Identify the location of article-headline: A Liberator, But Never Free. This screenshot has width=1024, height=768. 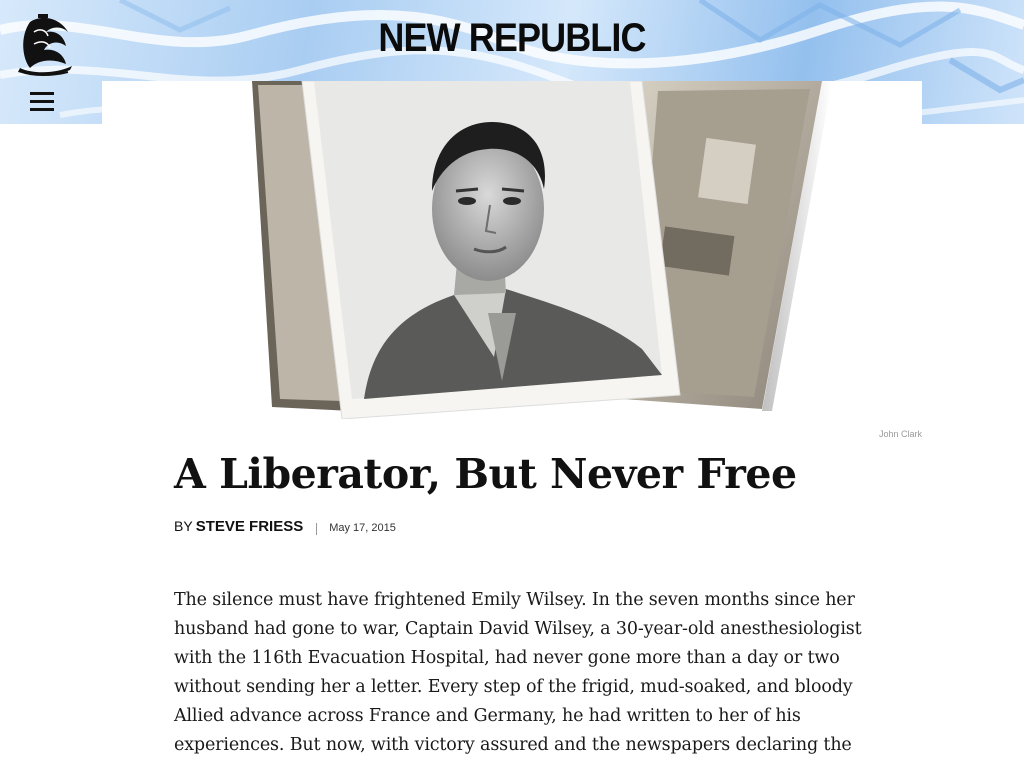
(485, 474).